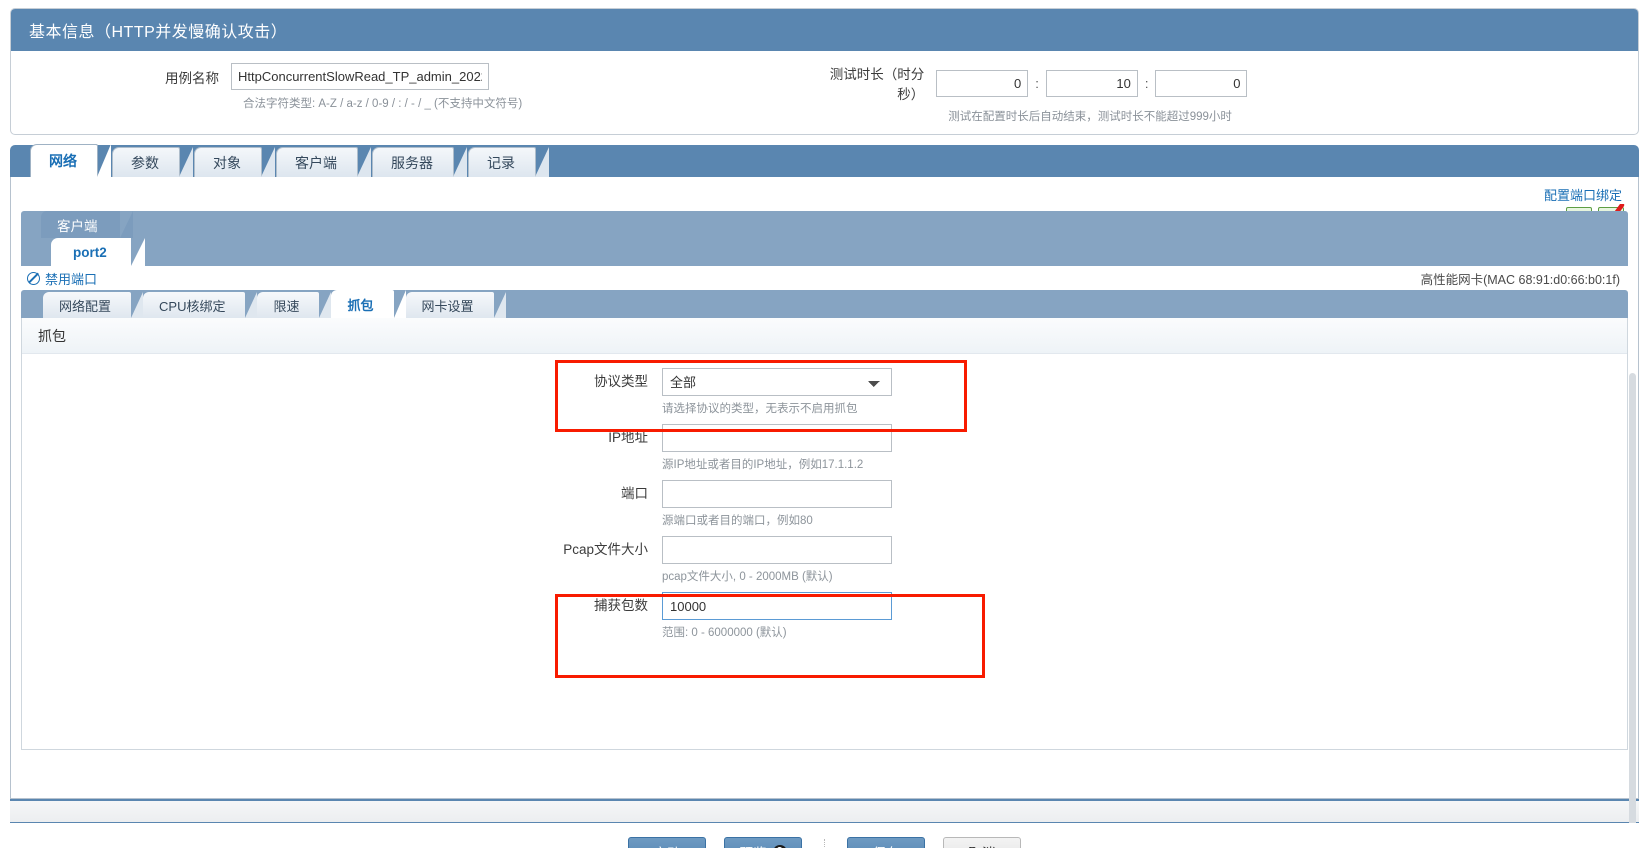 The height and width of the screenshot is (848, 1649). I want to click on field-row-pcap-file-size: Pcap文件大小 pcap文件大小, 0 - 2000MB (默认), so click(824, 560).